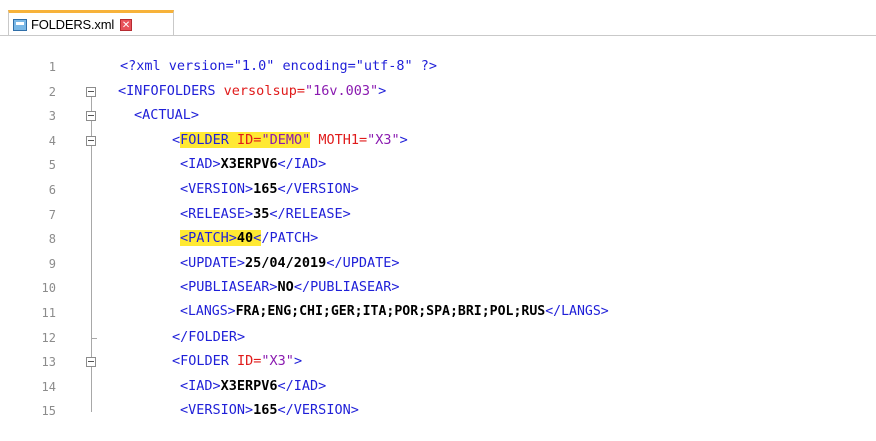 The image size is (876, 441). I want to click on code-line-3: 3 <ACTUAL>, so click(438, 117).